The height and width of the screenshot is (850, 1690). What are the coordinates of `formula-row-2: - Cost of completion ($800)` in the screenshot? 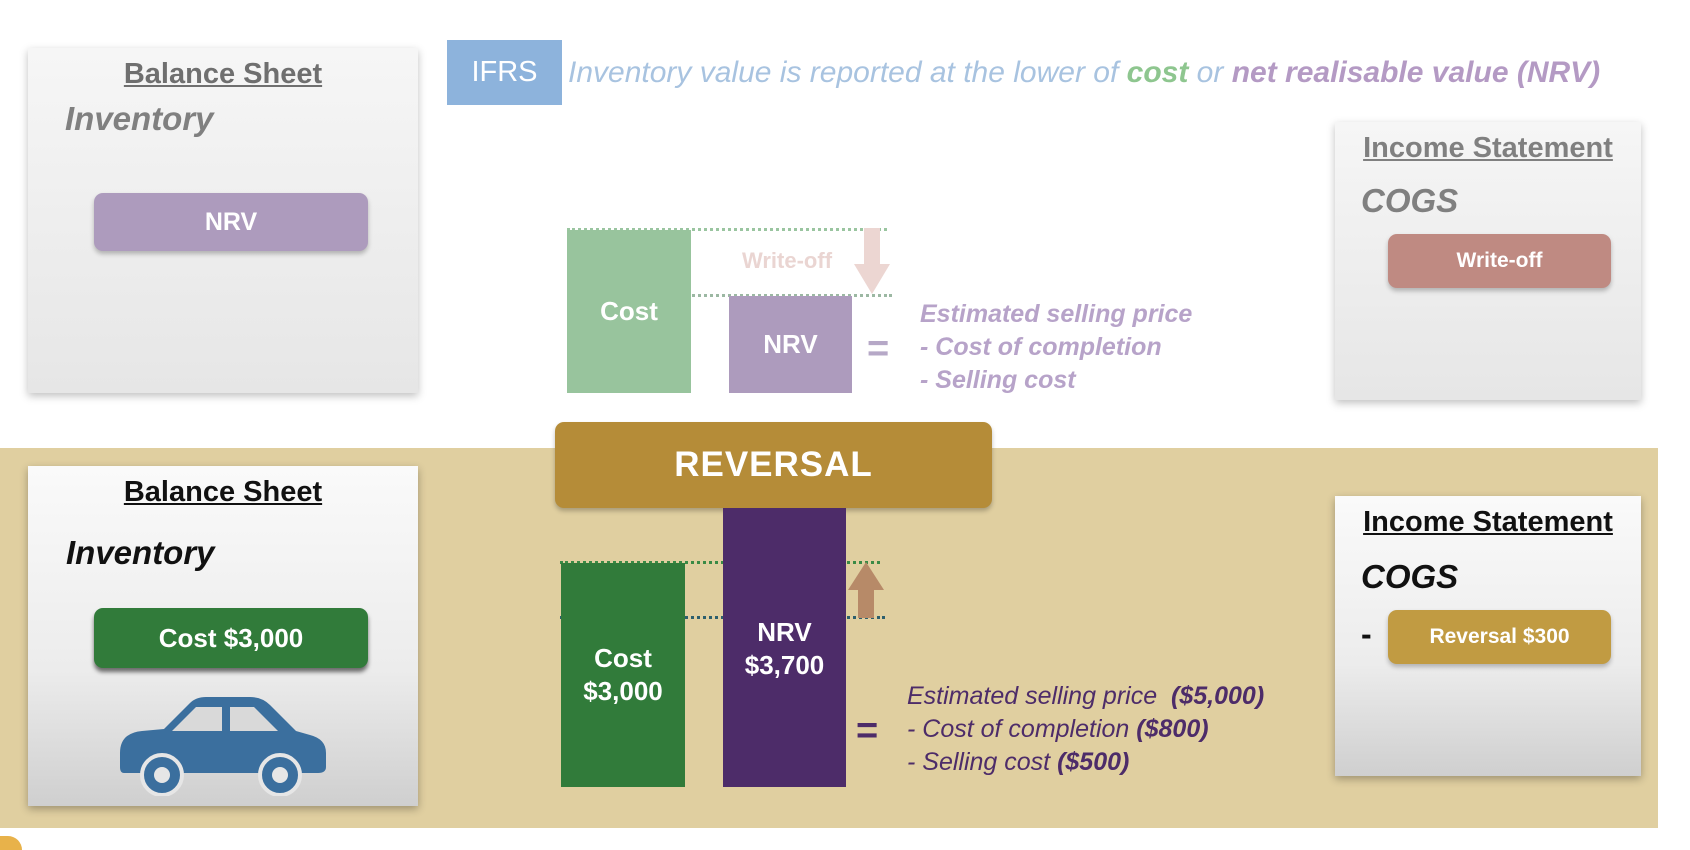 It's located at (1085, 729).